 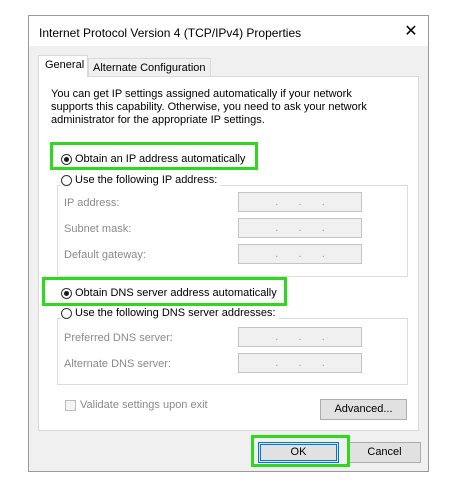 I want to click on tab-general: General, so click(x=63, y=66).